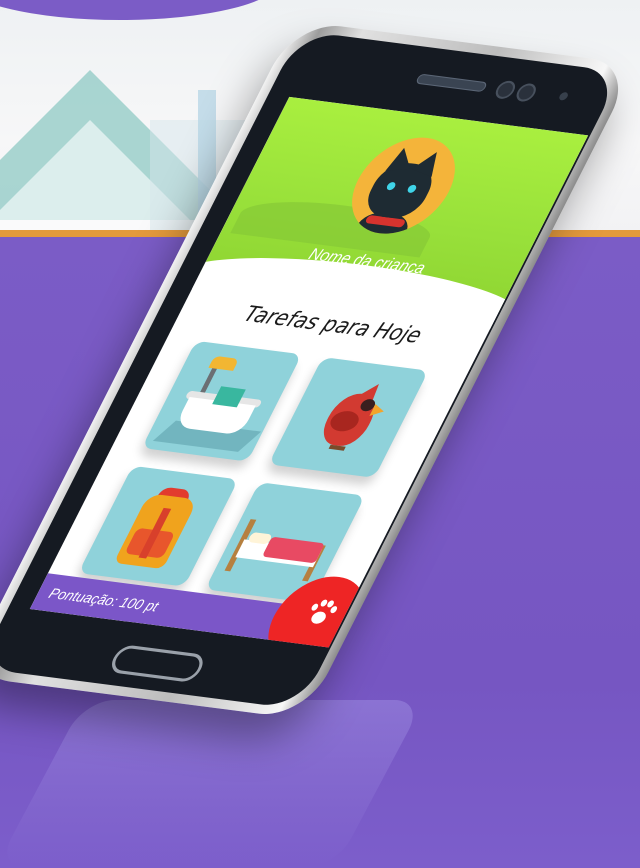 The height and width of the screenshot is (868, 640). Describe the element at coordinates (451, 83) in the screenshot. I see `earpiece-speaker` at that location.